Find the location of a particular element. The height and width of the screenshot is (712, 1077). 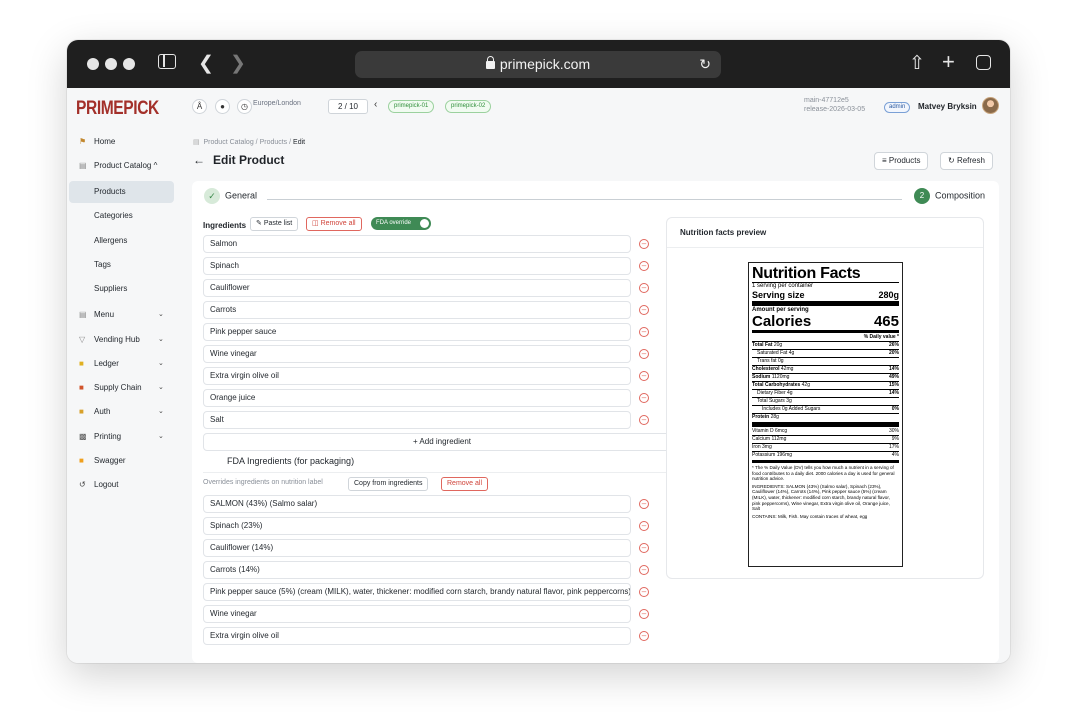

sidebar-toggle-icon is located at coordinates (167, 61).